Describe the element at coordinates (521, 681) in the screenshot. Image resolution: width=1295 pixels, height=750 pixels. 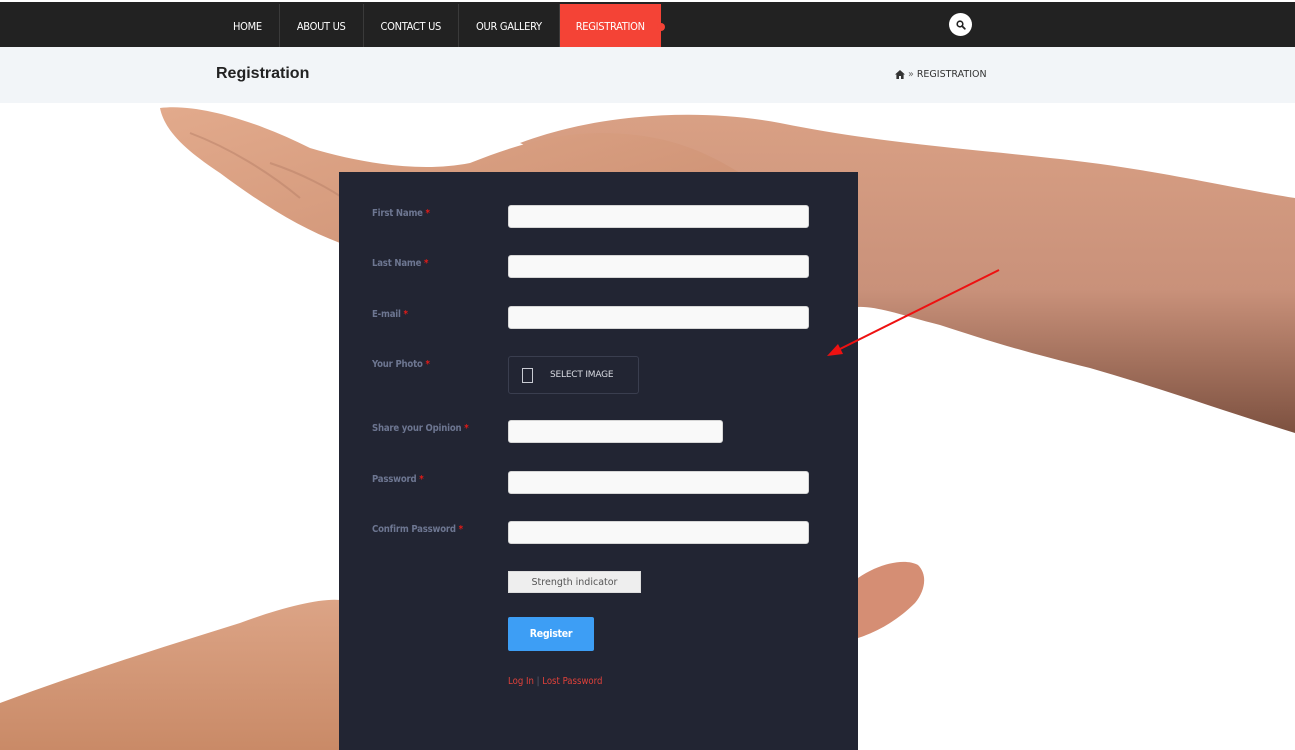
I see `login-link: Log In` at that location.